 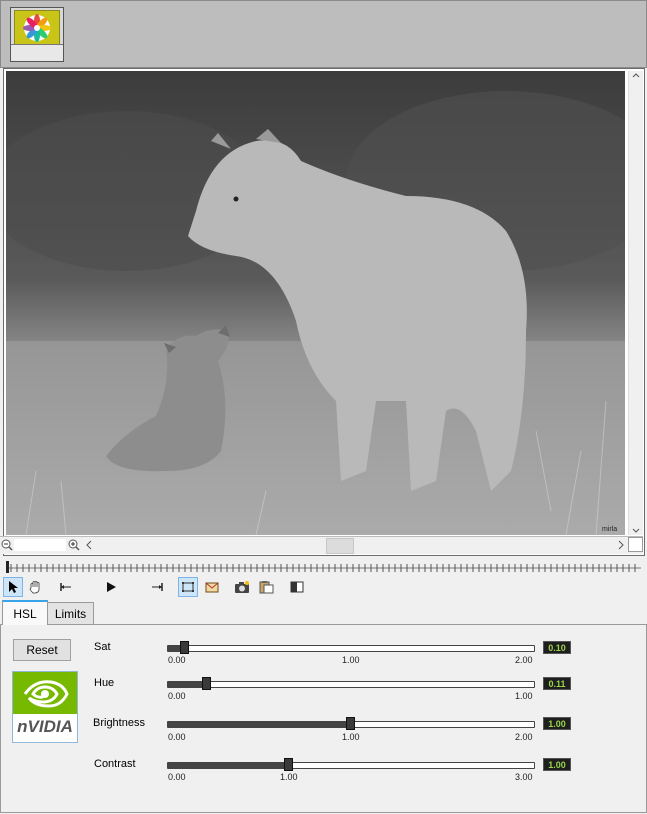 What do you see at coordinates (323, 612) in the screenshot?
I see `settings-tab-bar: HSL Limits` at bounding box center [323, 612].